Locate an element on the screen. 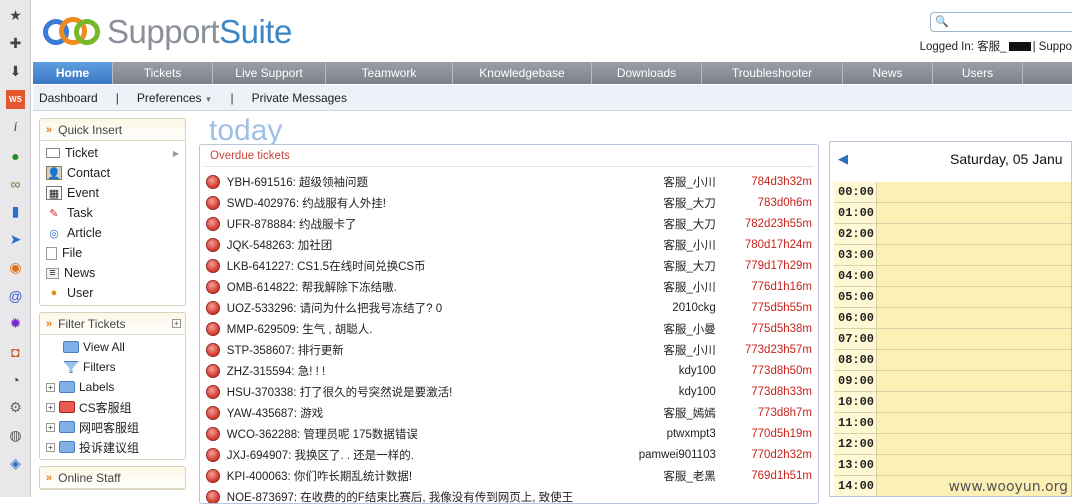  ticket-subject: JQK-548263: 加社团 is located at coordinates (433, 245).